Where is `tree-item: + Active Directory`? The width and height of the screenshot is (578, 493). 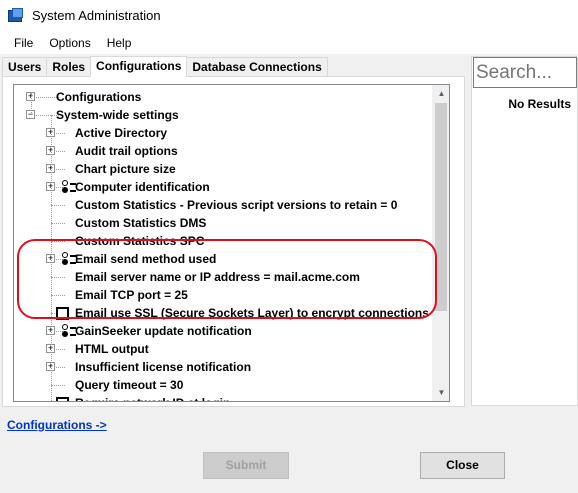
tree-item: + Active Directory is located at coordinates (224, 133).